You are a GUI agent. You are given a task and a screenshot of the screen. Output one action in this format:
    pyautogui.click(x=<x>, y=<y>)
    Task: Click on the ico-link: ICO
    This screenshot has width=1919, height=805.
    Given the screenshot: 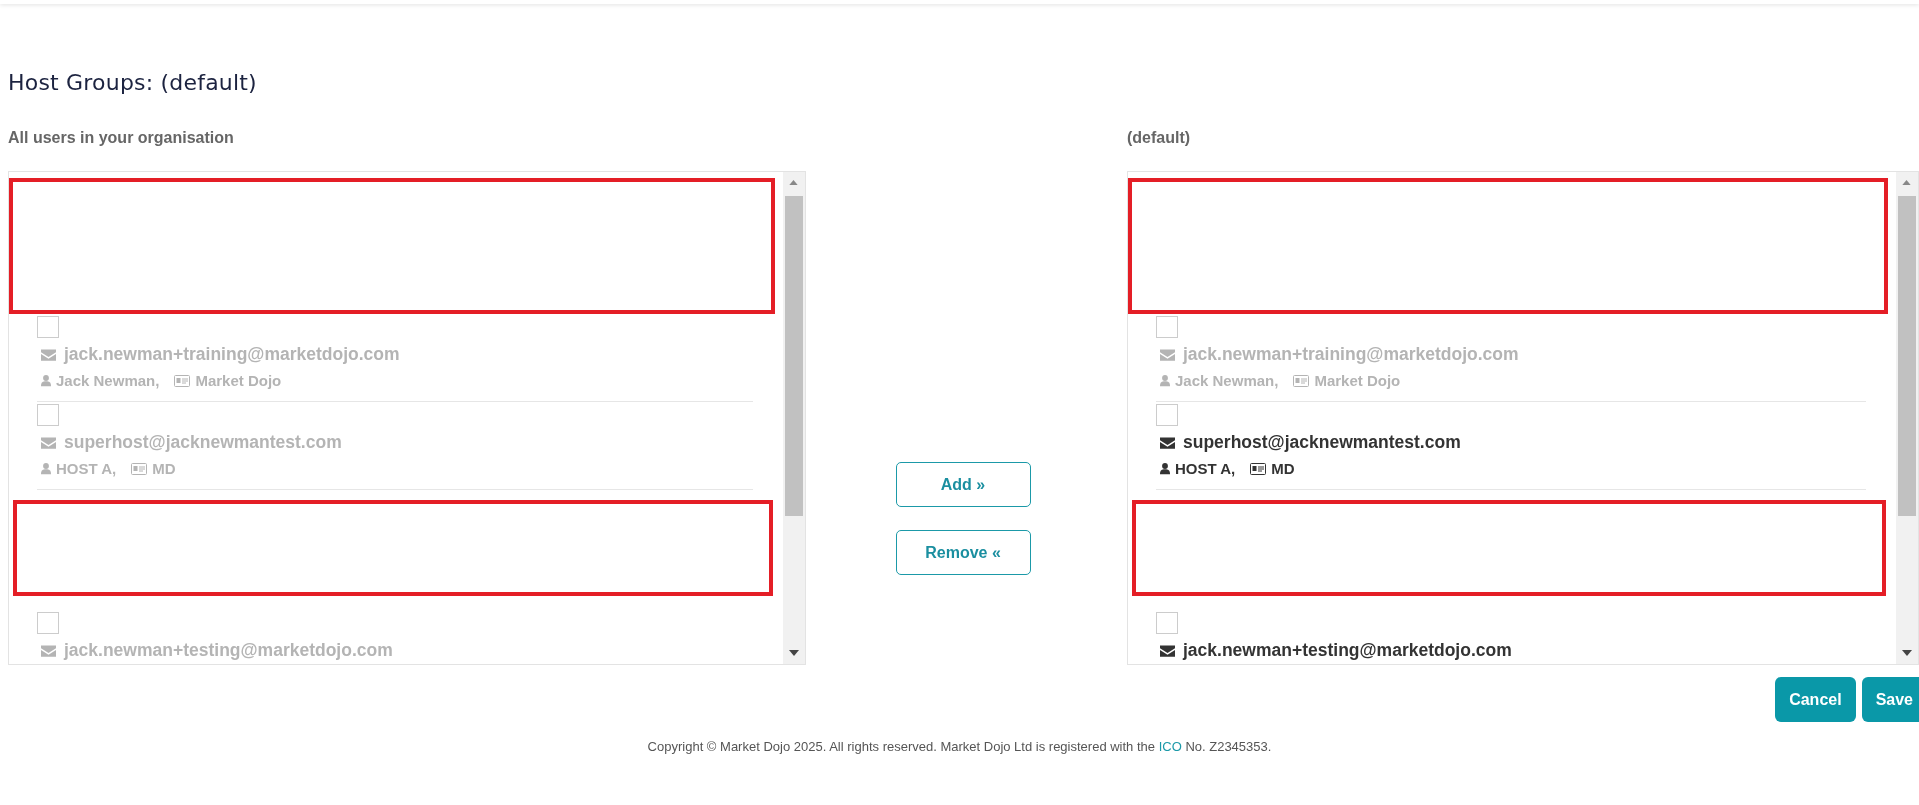 What is the action you would take?
    pyautogui.click(x=1170, y=746)
    